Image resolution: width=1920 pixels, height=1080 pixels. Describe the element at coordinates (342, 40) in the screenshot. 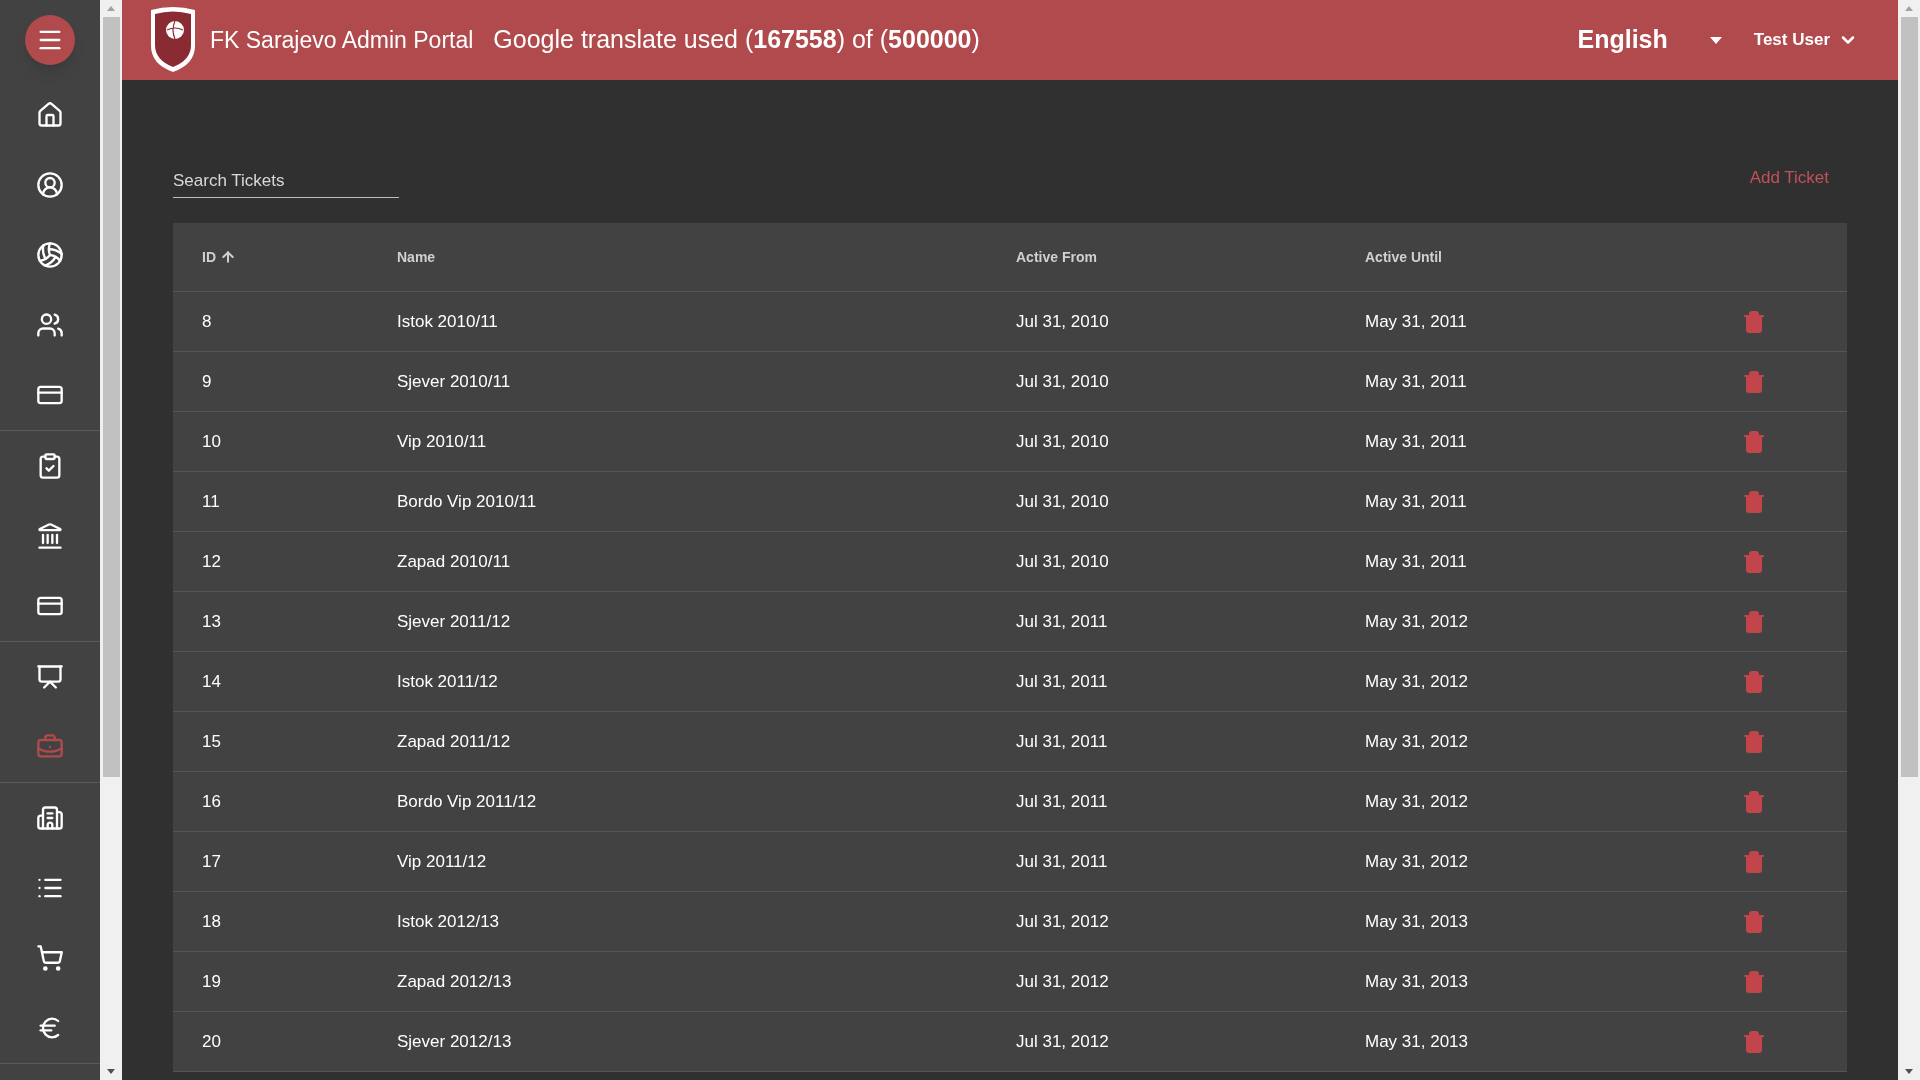

I see `portal-title: FK Sarajevo Admin Portal` at that location.